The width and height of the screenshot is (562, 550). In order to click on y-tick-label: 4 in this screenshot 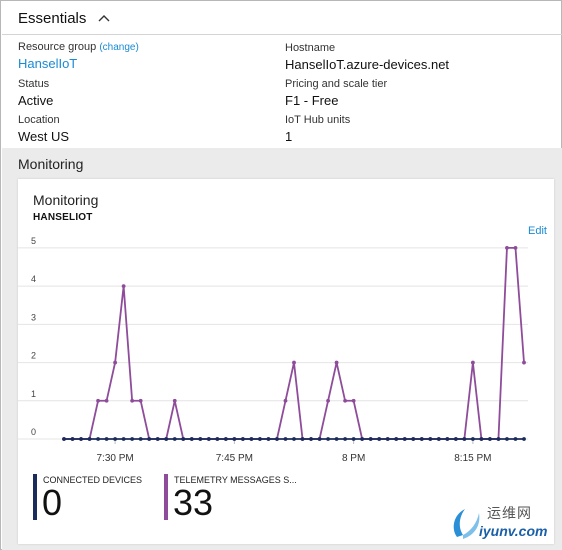, I will do `click(33, 279)`.